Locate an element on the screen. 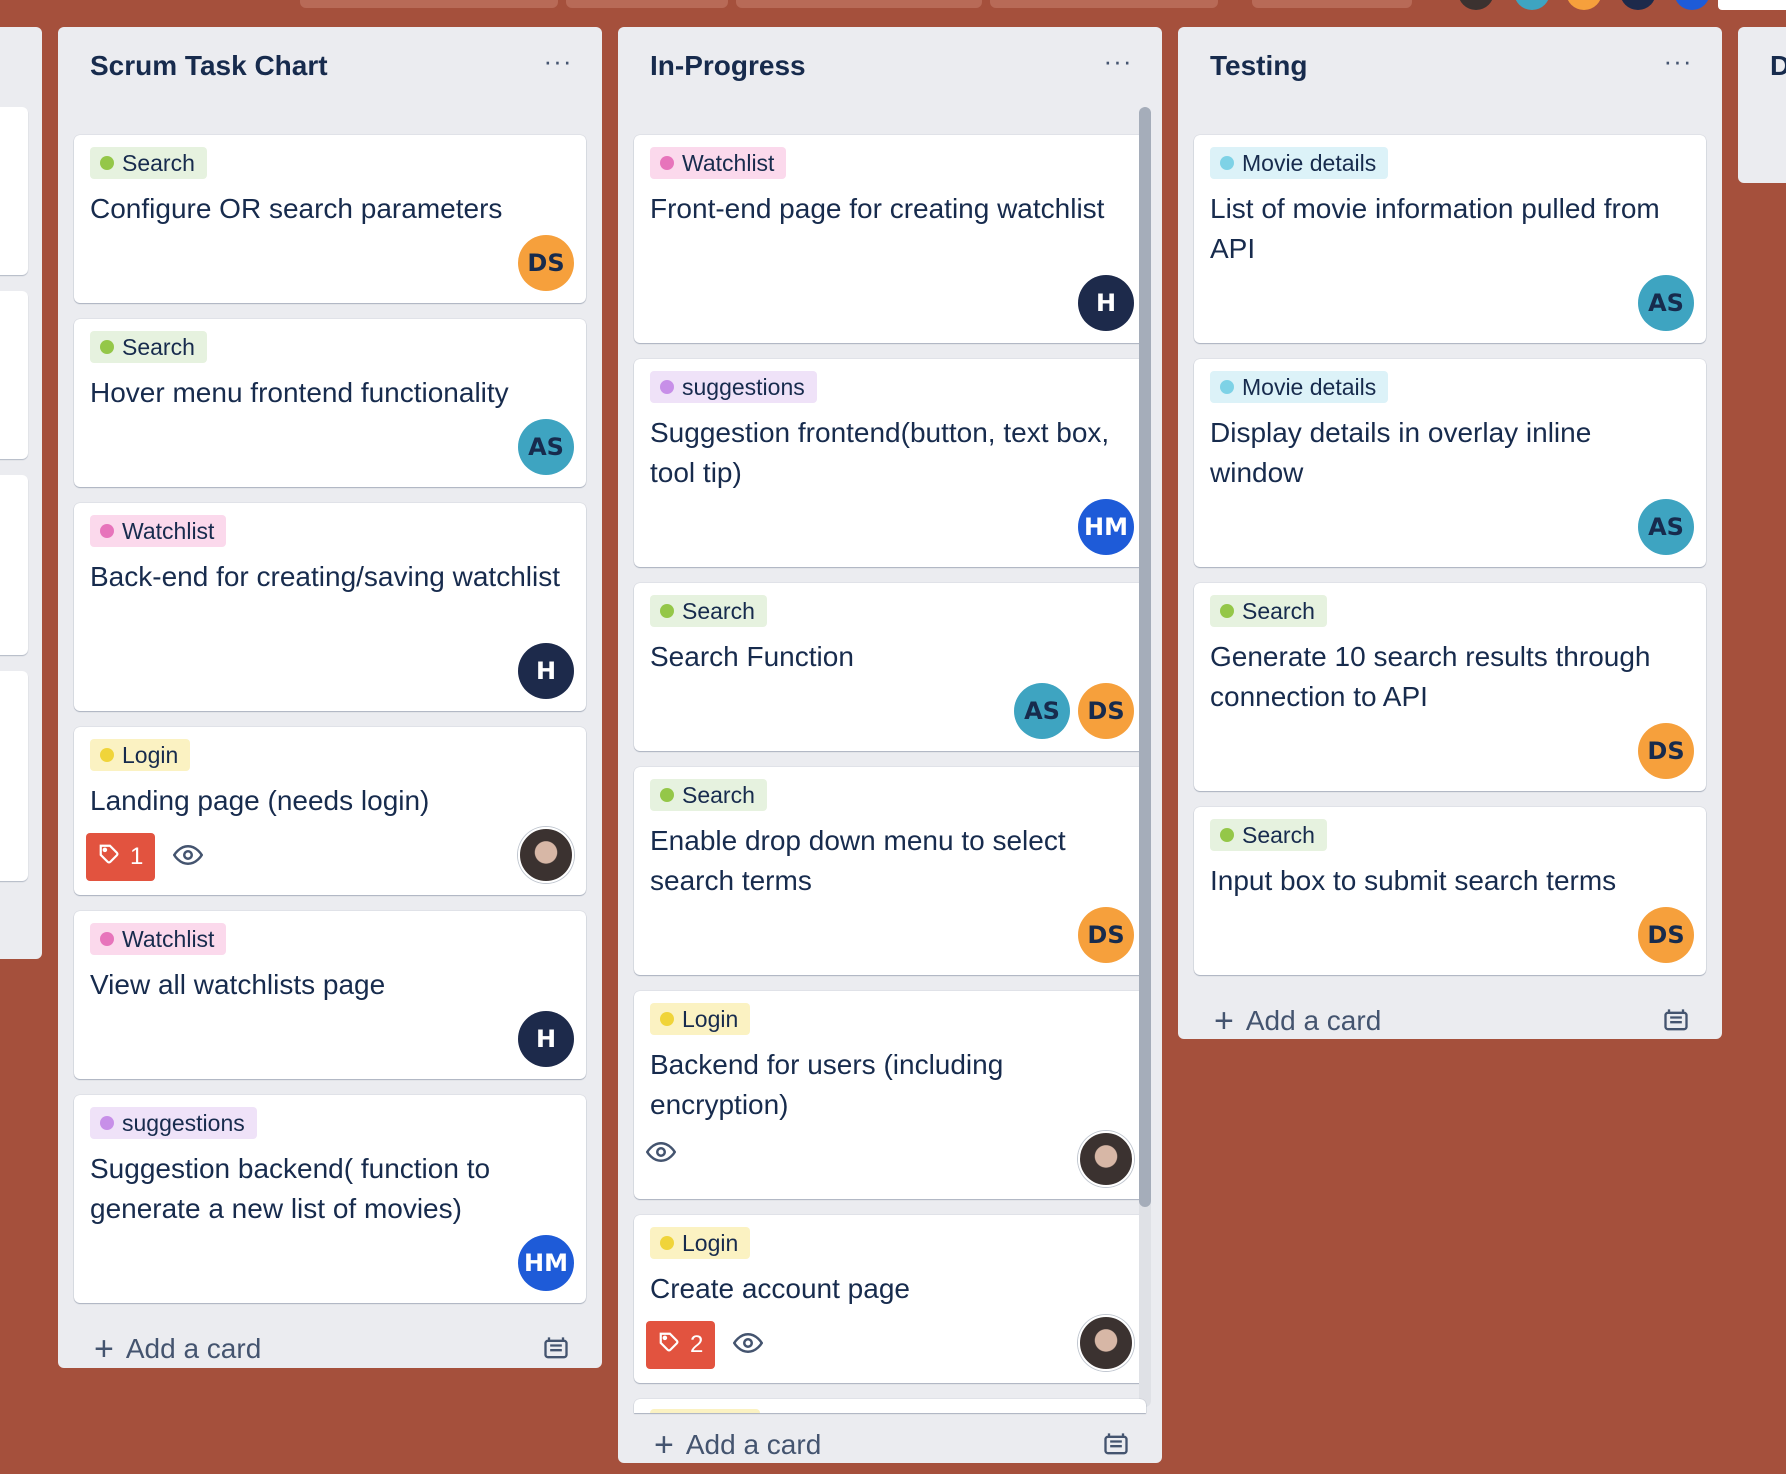 Image resolution: width=1786 pixels, height=1474 pixels. share-button is located at coordinates (1752, 5).